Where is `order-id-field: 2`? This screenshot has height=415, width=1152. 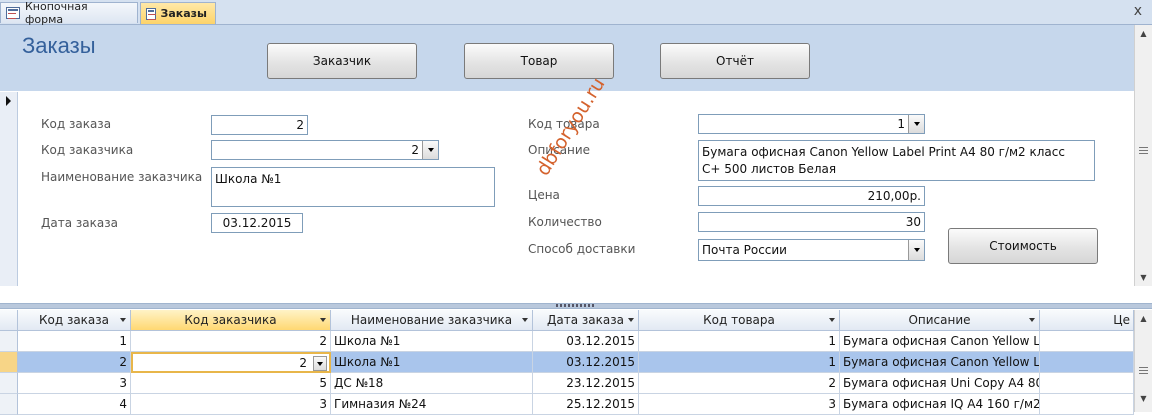
order-id-field: 2 is located at coordinates (259, 125).